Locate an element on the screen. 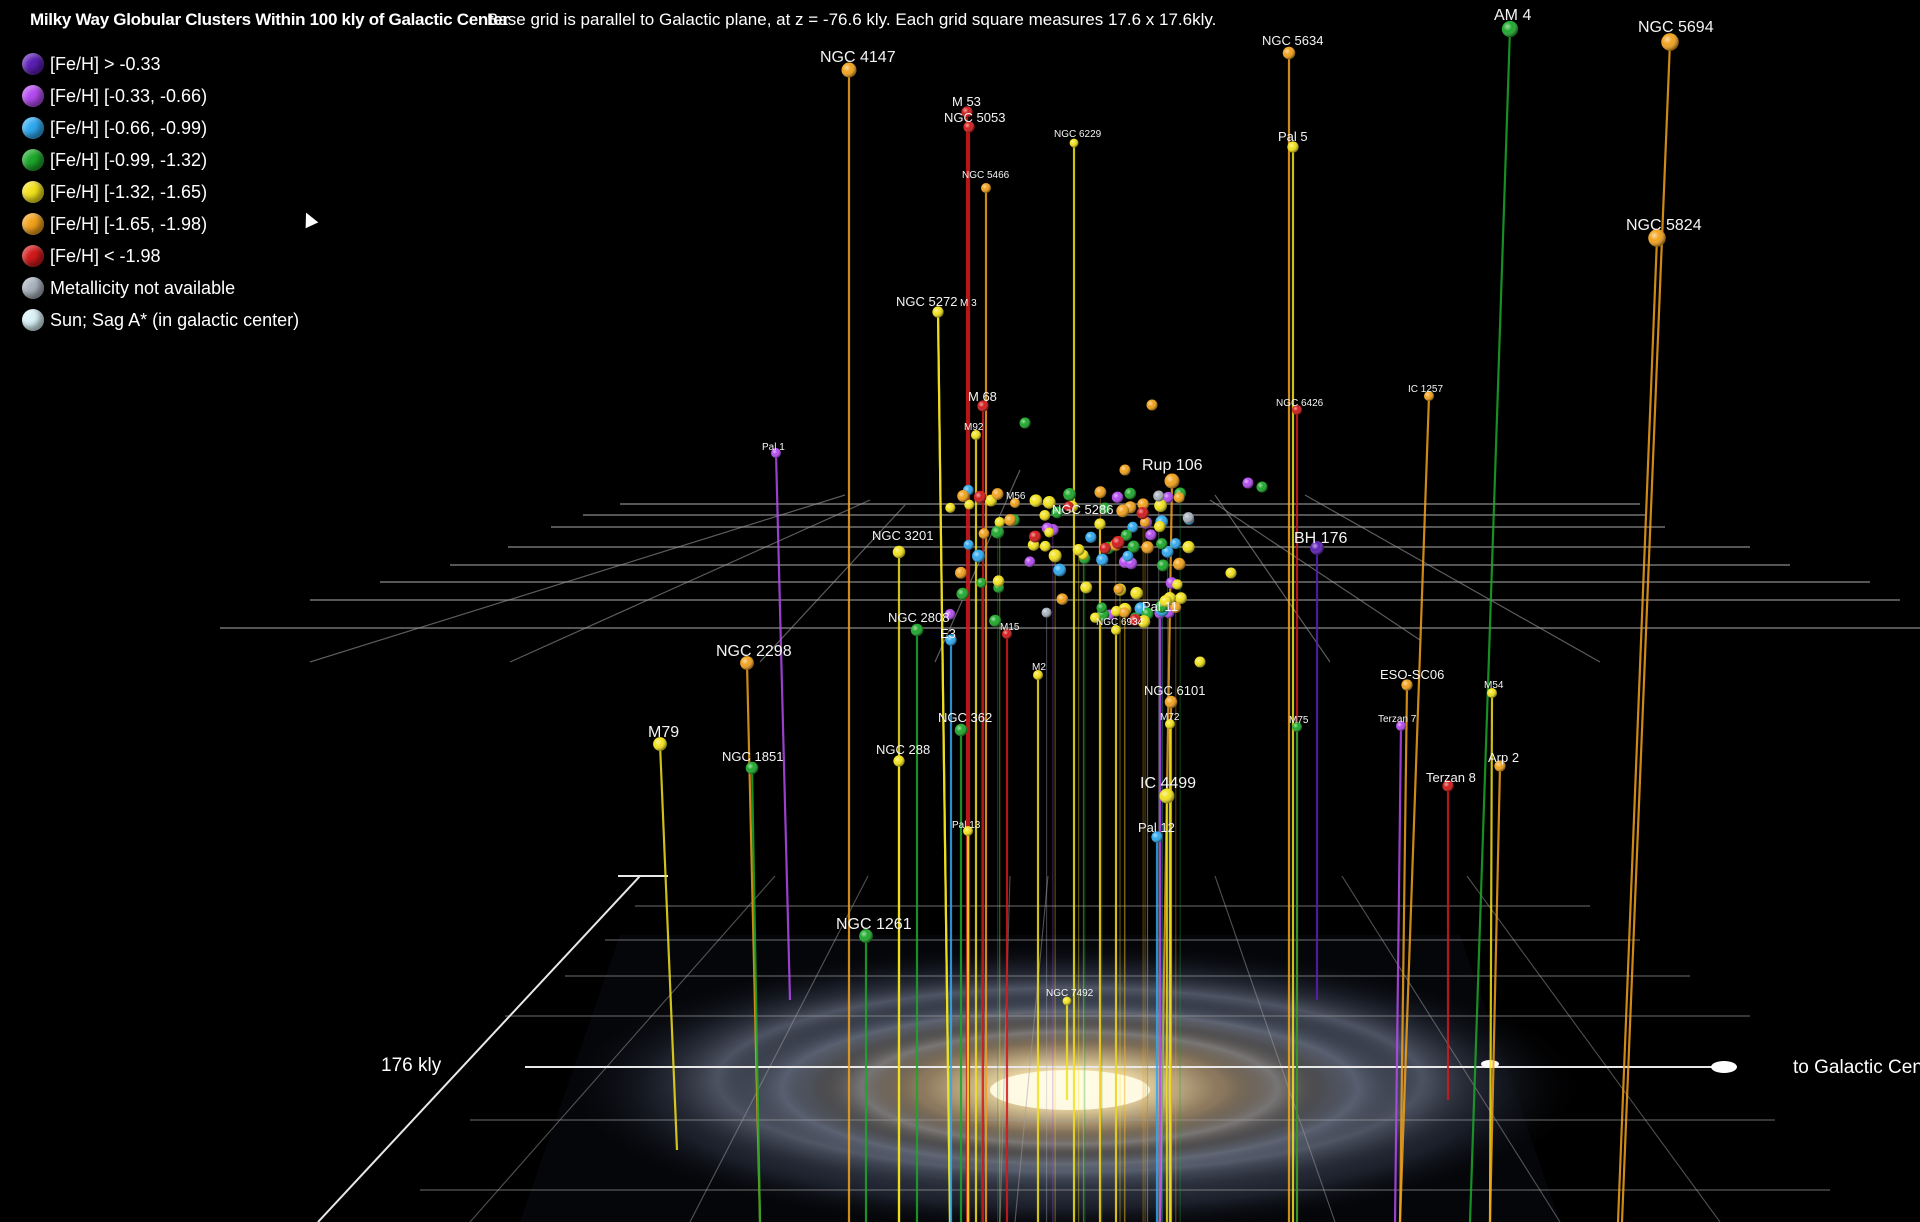  cluster-label: NGC 5286 is located at coordinates (1082, 509).